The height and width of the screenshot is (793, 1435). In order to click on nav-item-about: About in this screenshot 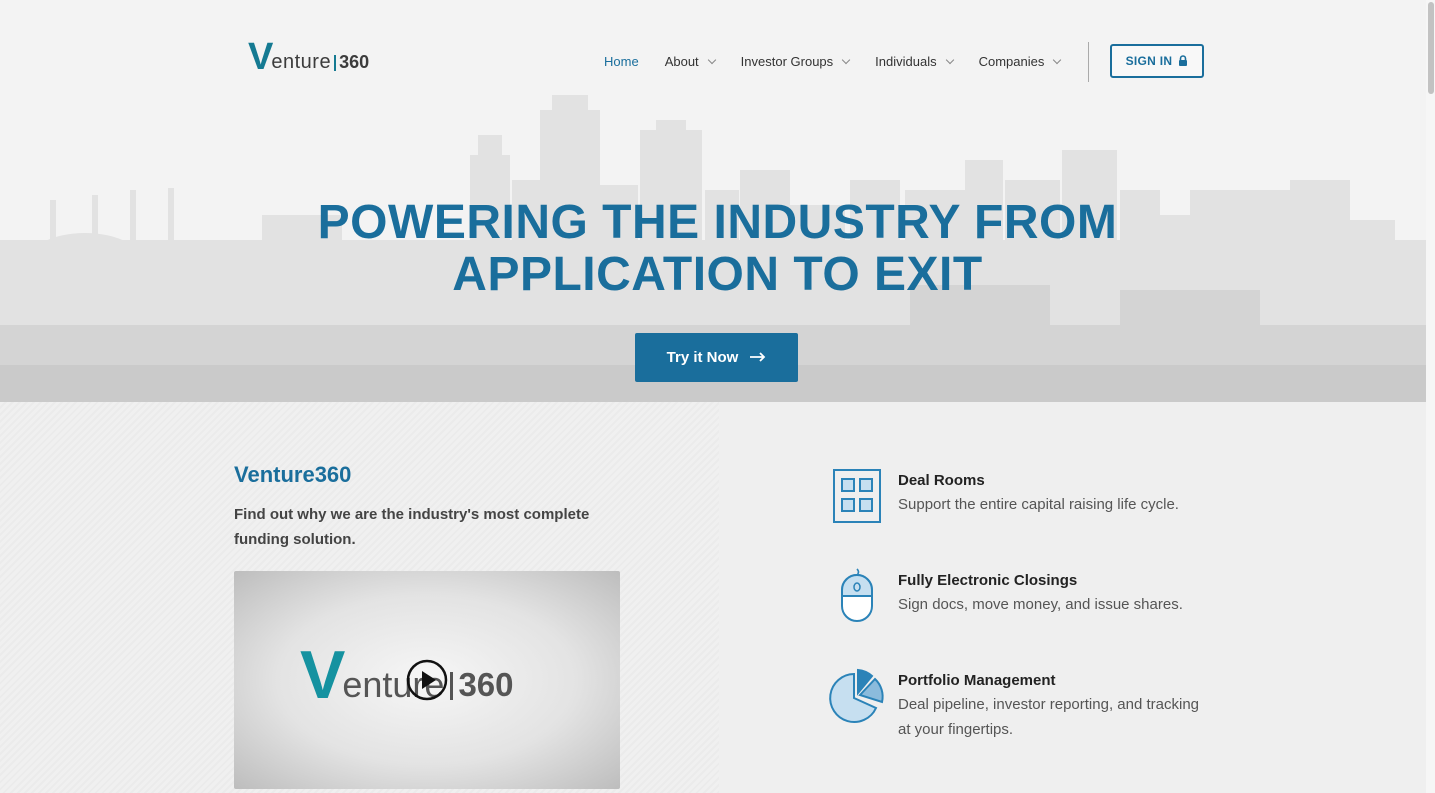, I will do `click(690, 61)`.